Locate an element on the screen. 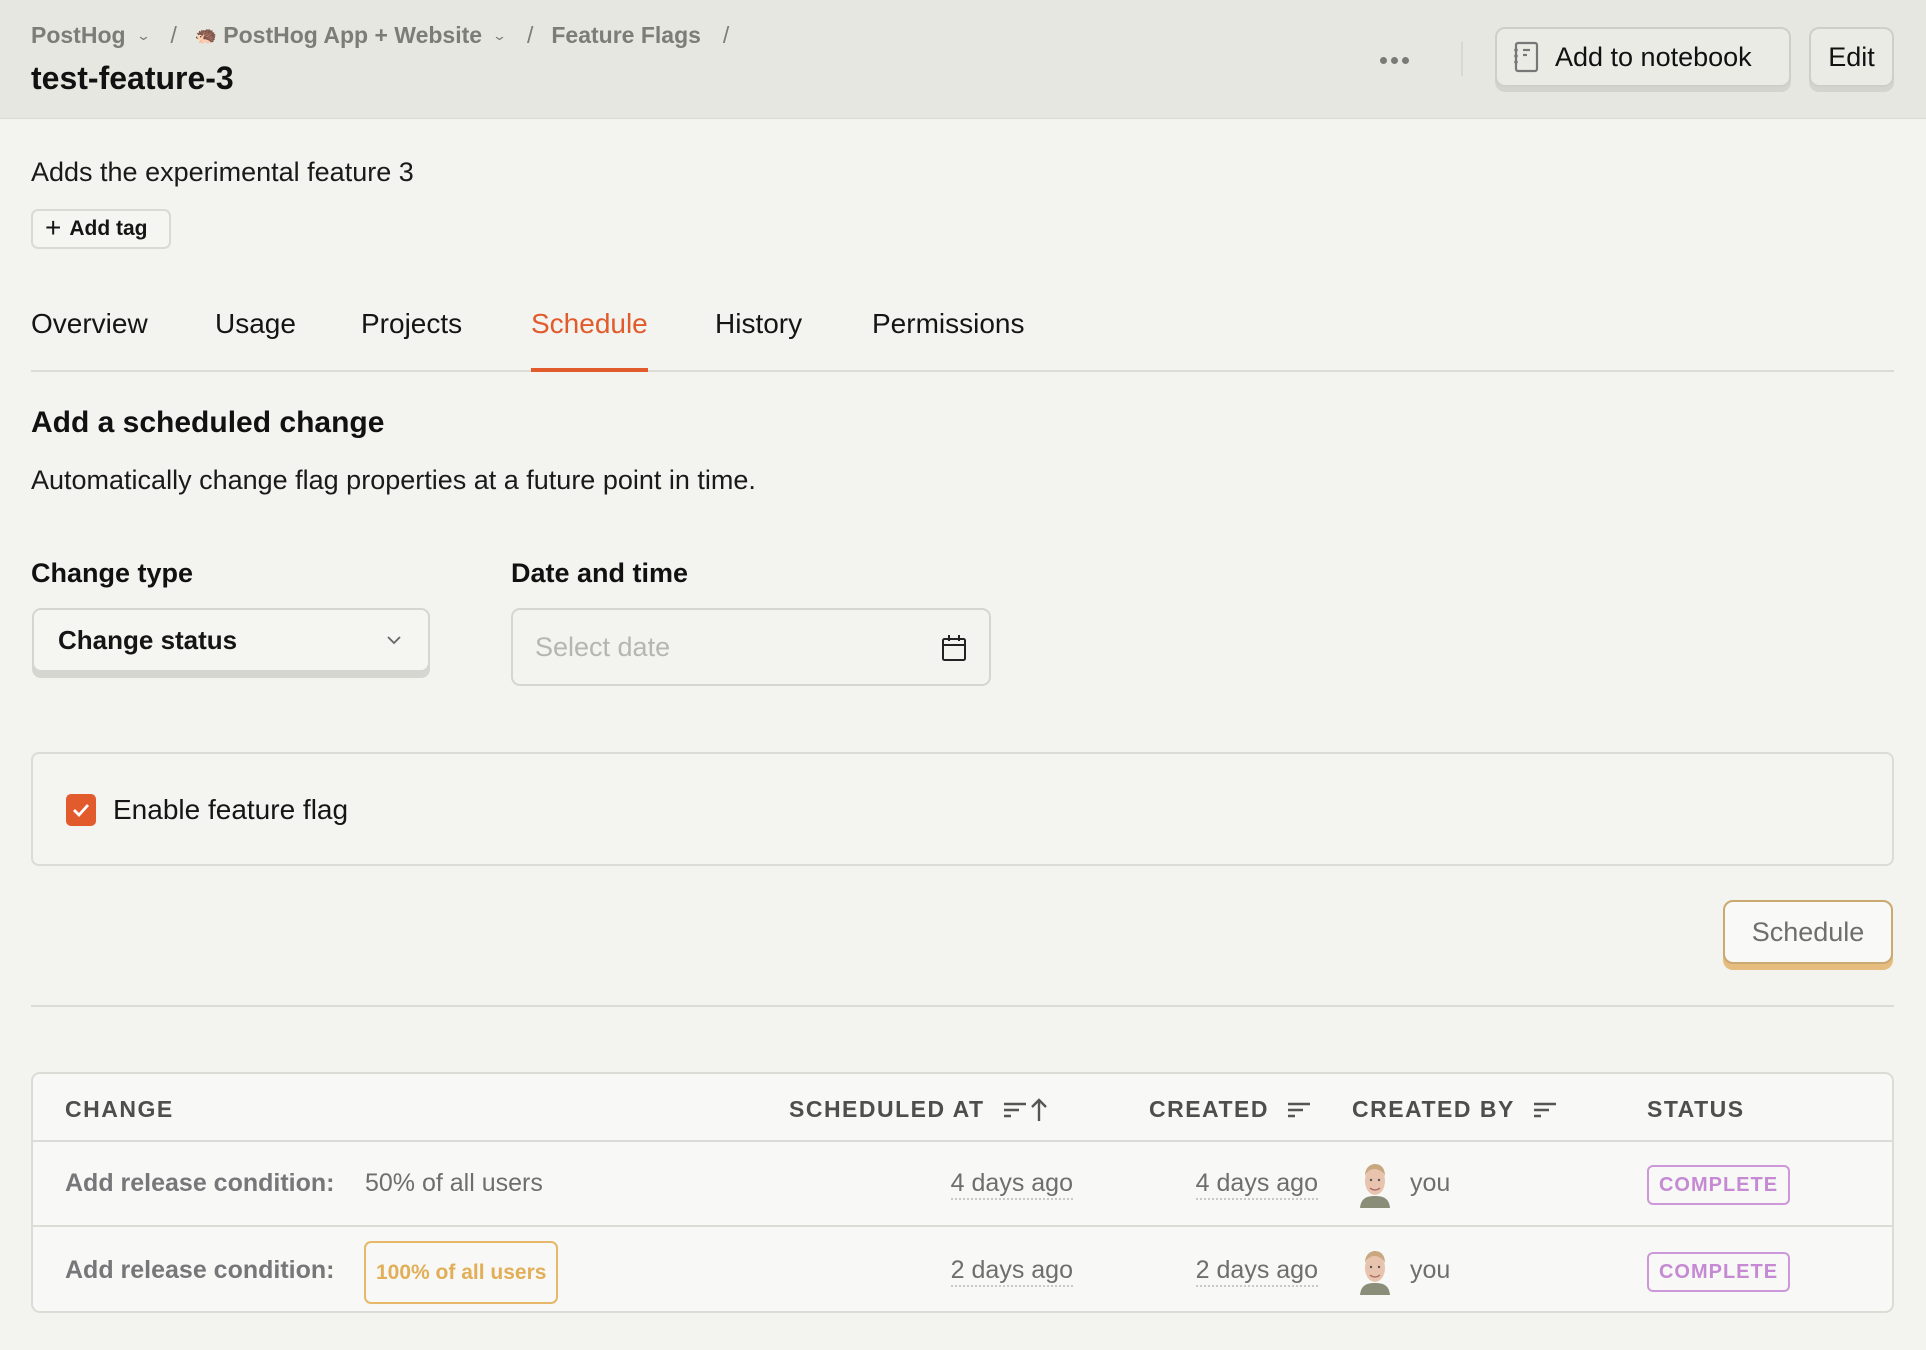  enable-flag-checkbox is located at coordinates (81, 810).